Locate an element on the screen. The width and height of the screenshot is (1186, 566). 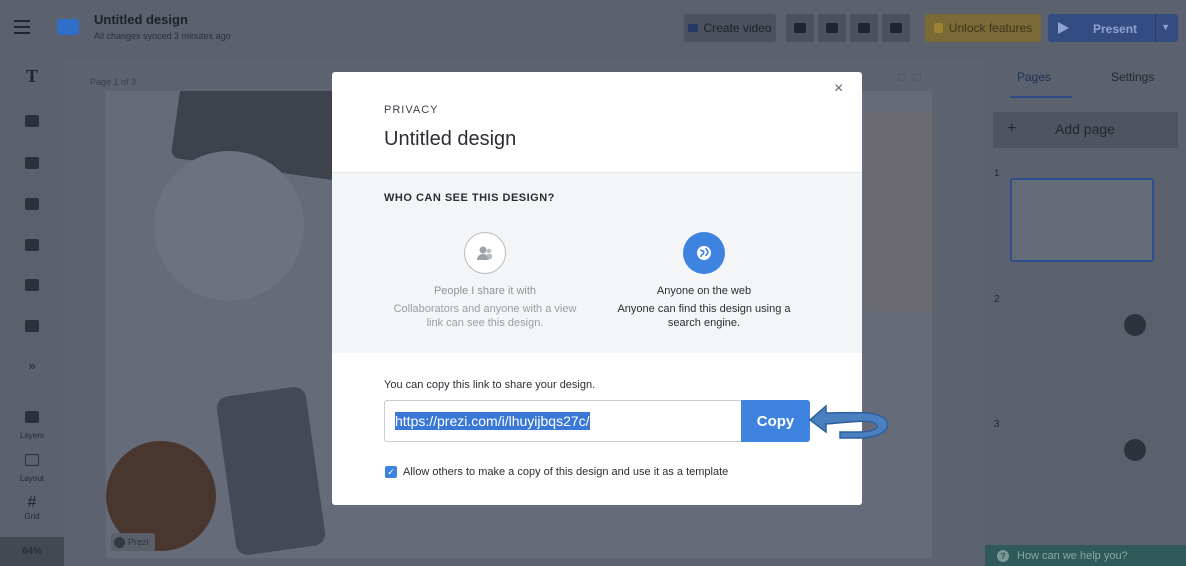
left-toolbar: T » Layers Layout # Grid is located at coordinates (32, 312).